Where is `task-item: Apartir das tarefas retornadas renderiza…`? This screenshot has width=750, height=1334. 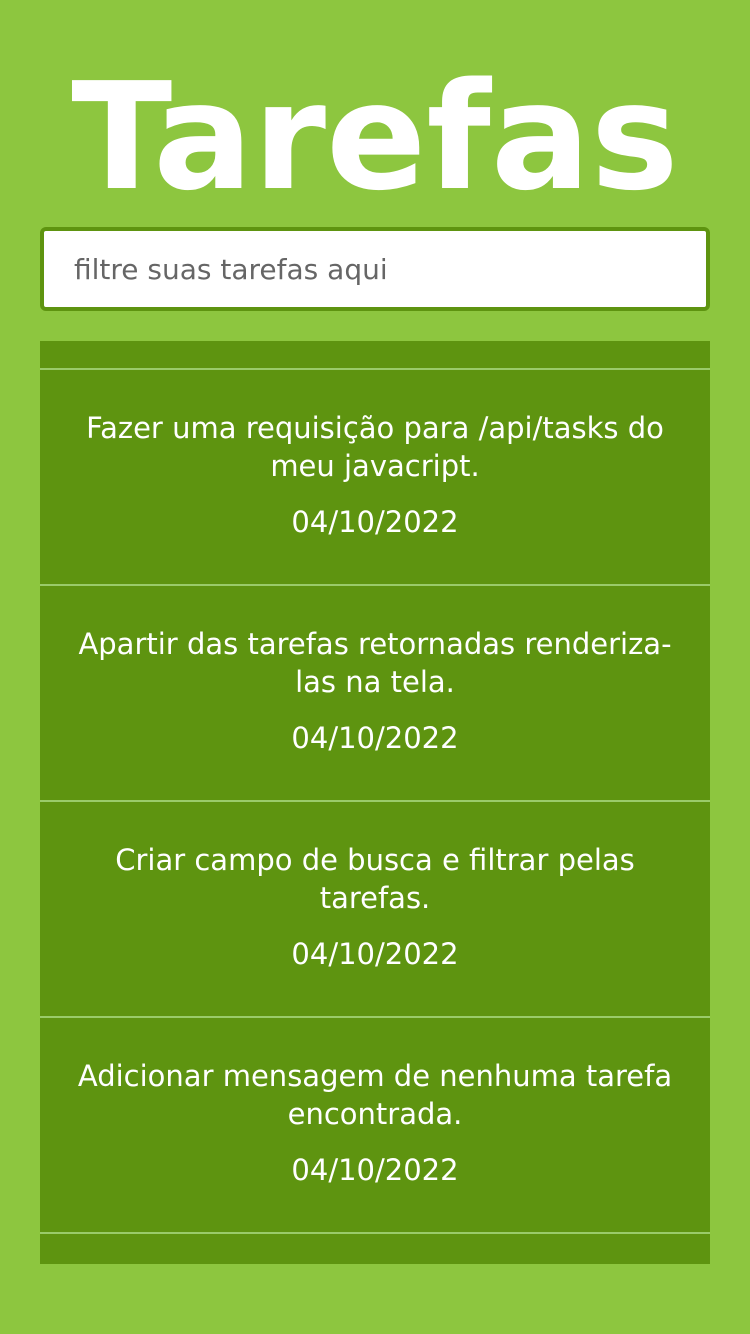 task-item: Apartir das tarefas retornadas renderiza… is located at coordinates (375, 692).